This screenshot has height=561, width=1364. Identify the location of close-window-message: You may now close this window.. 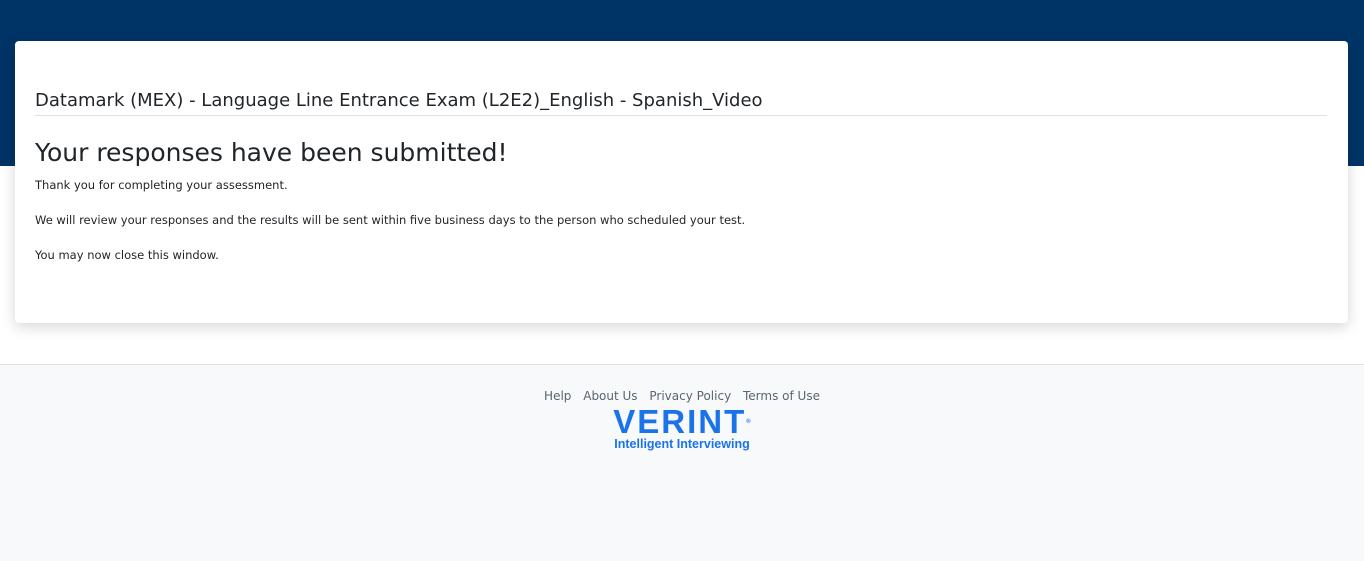
(127, 255).